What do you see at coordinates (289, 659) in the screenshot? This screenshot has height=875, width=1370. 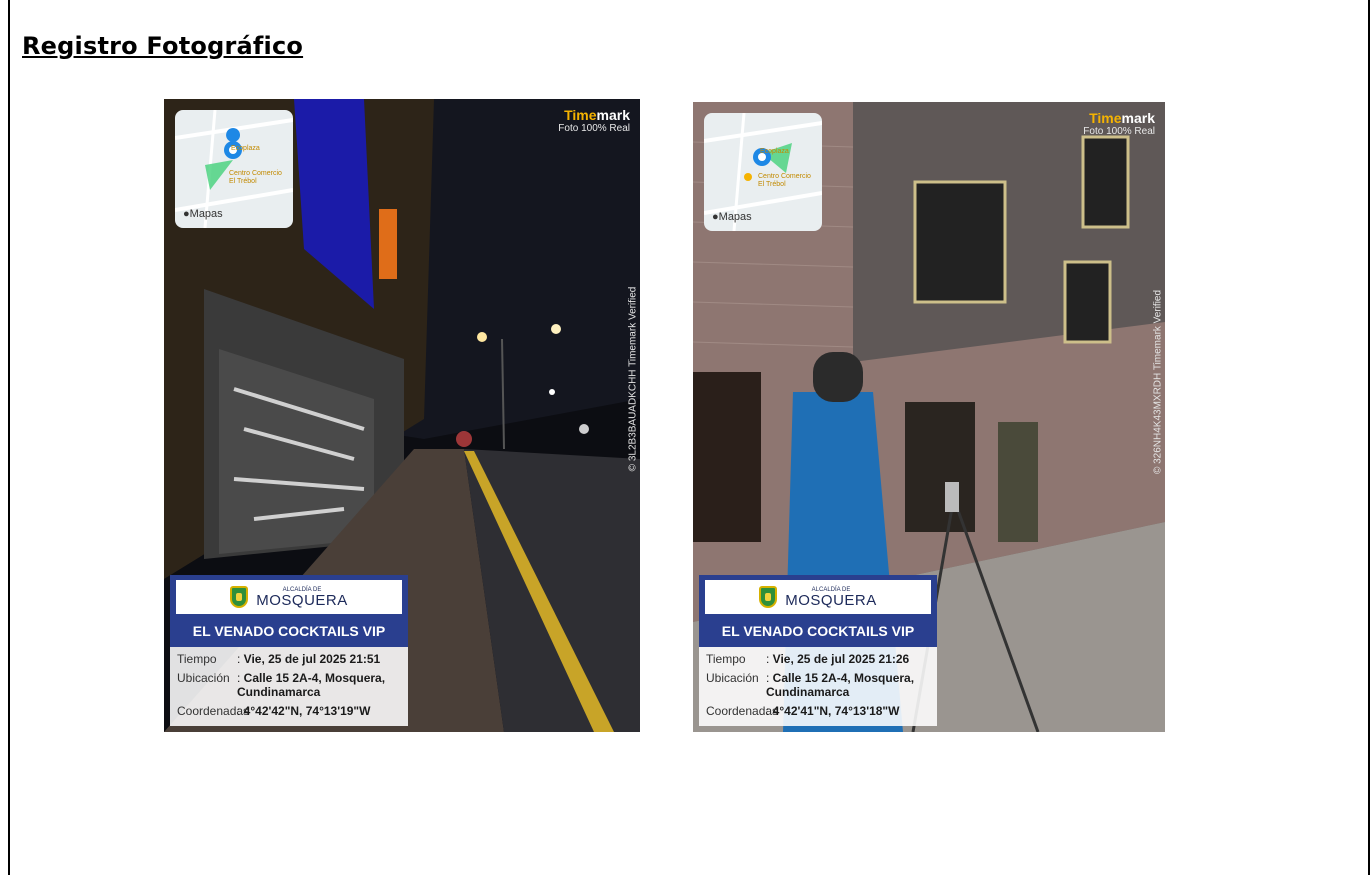 I see `tiempo-row: TiempoVie, 25 de jul 2025 21:51` at bounding box center [289, 659].